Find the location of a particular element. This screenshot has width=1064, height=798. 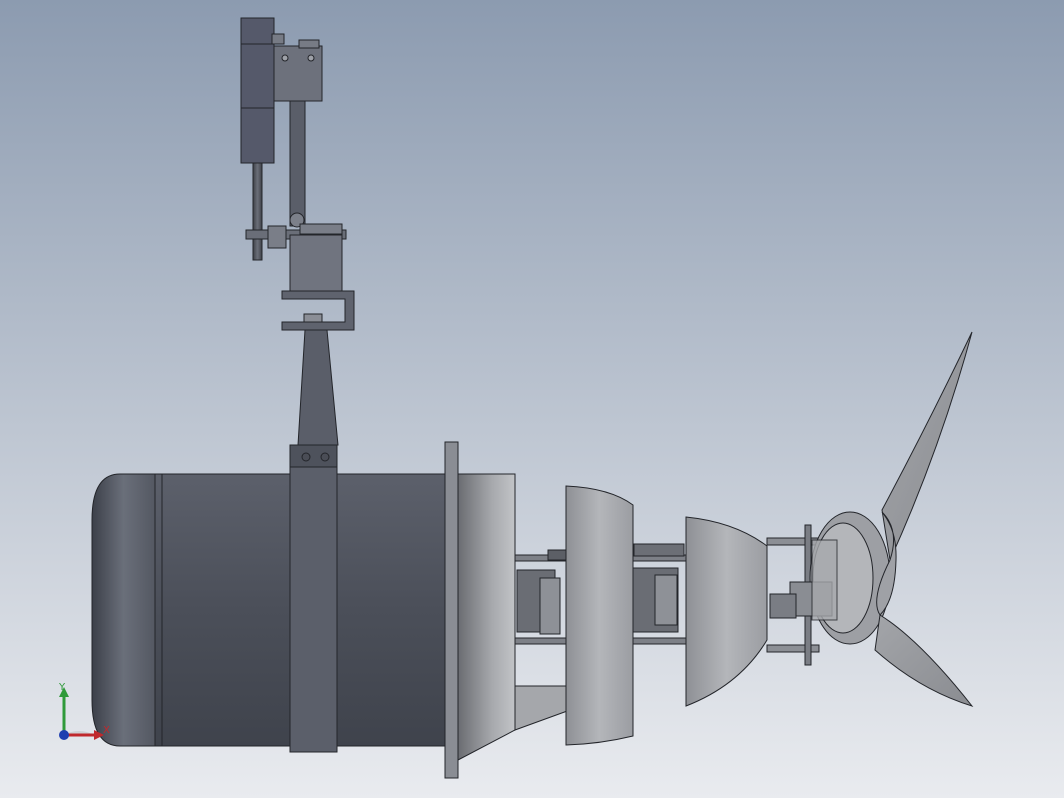

lift-column is located at coordinates (316, 264).